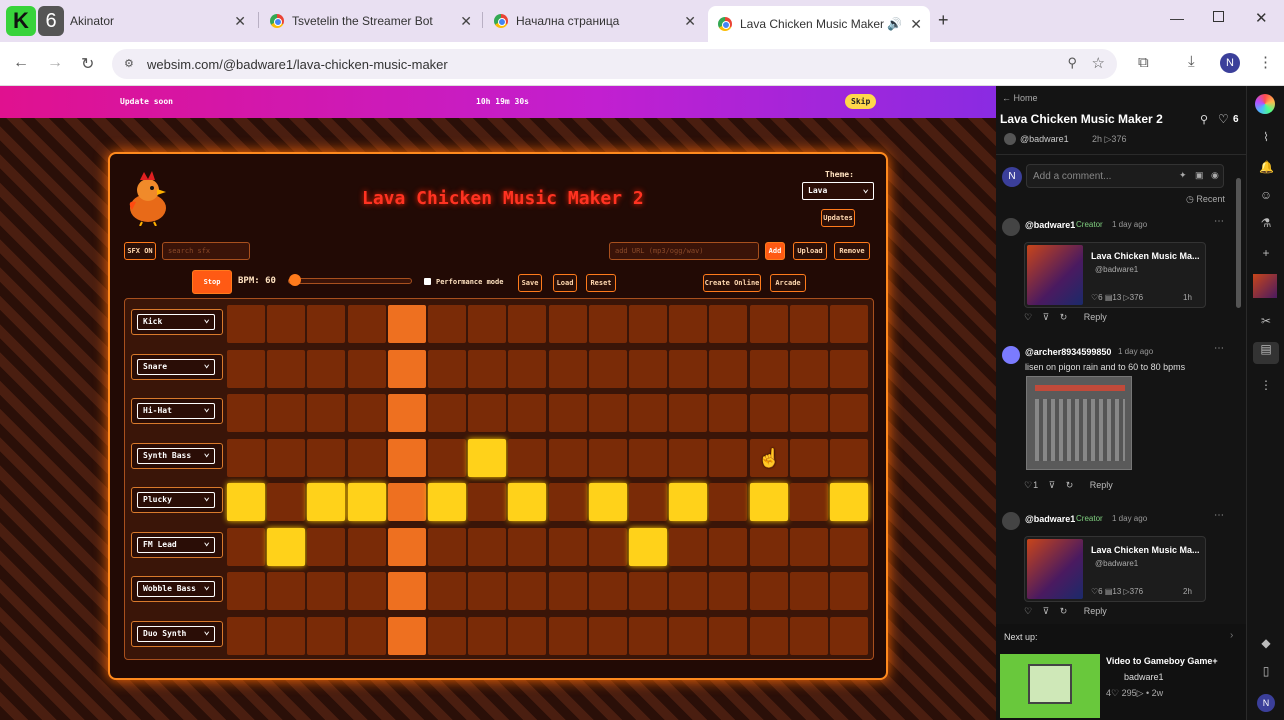 Image resolution: width=1284 pixels, height=720 pixels. Describe the element at coordinates (684, 251) in the screenshot. I see `sound-url-input: add URL (mp3/ogg/wav)` at that location.